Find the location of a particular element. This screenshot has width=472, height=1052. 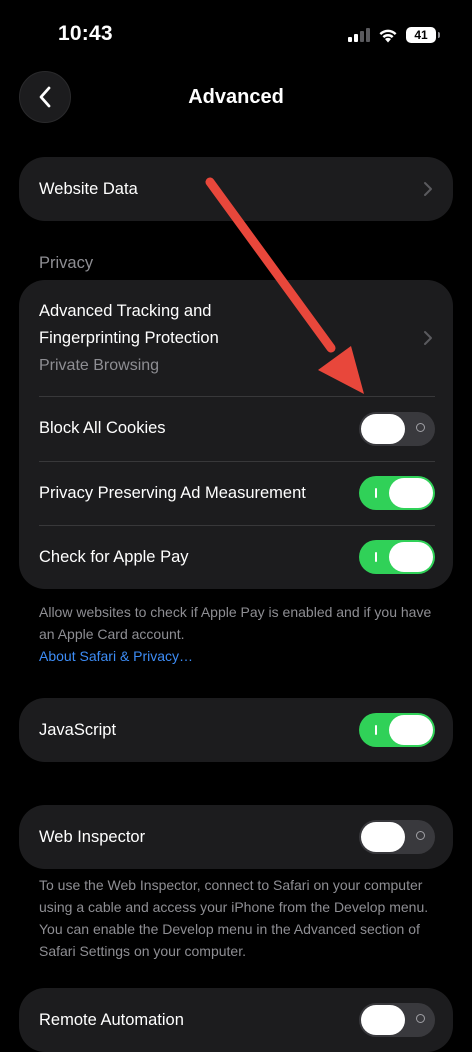

signal-icon is located at coordinates (359, 35).